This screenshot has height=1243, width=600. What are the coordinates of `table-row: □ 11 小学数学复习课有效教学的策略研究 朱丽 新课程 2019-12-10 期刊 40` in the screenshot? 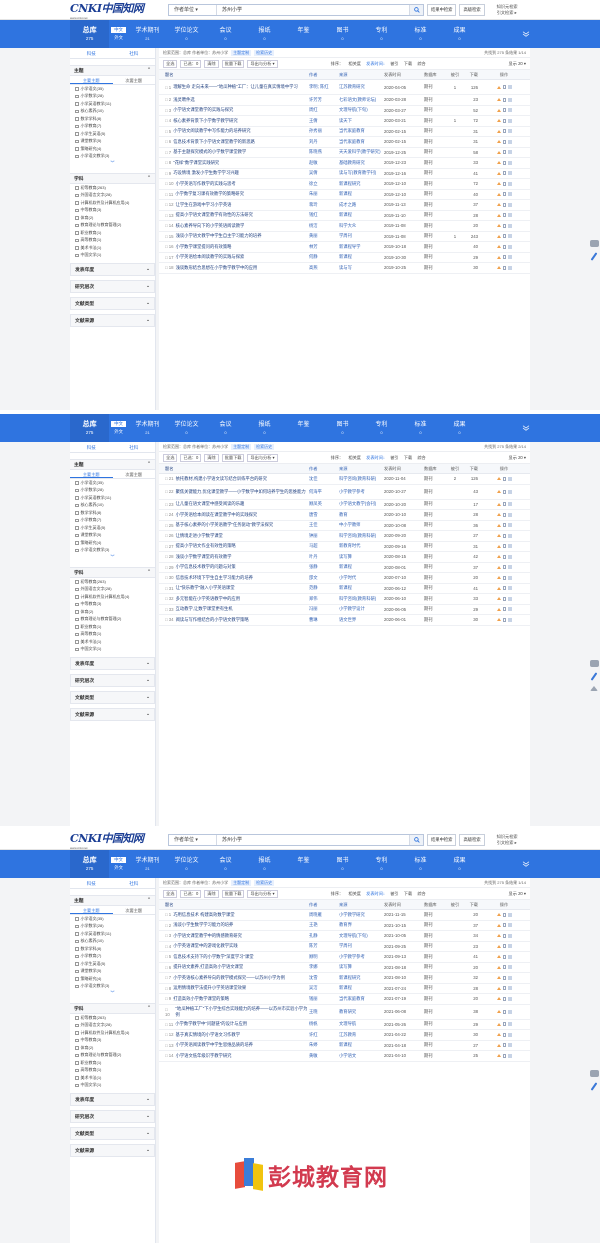 It's located at (344, 195).